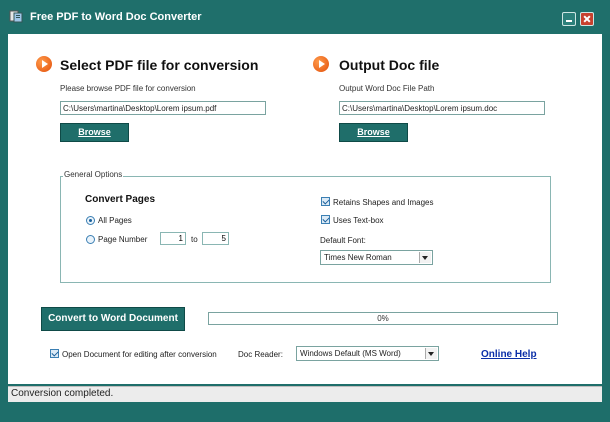 This screenshot has height=422, width=610. What do you see at coordinates (373, 132) in the screenshot?
I see `output-browse-button: Browse` at bounding box center [373, 132].